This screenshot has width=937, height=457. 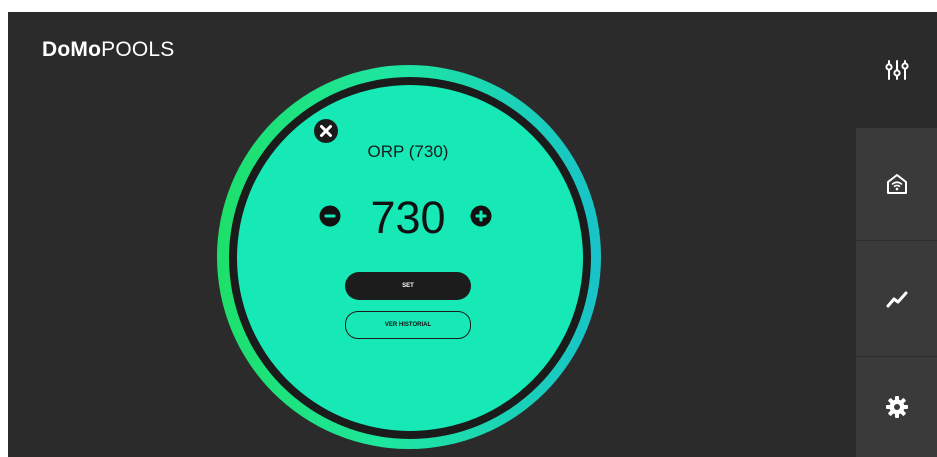 I want to click on sidebar-item-home, so click(x=896, y=184).